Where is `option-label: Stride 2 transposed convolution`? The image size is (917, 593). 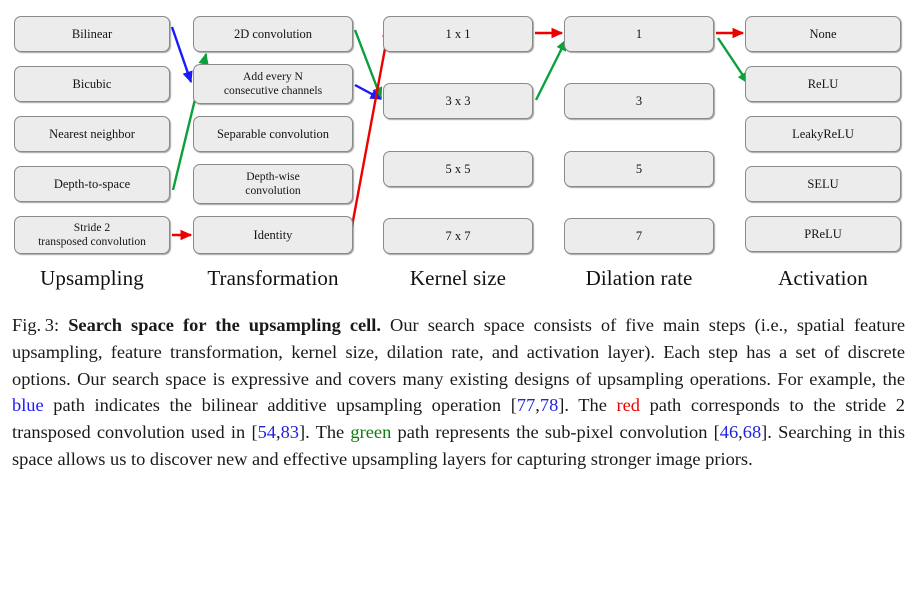
option-label: Stride 2 transposed convolution is located at coordinates (92, 234).